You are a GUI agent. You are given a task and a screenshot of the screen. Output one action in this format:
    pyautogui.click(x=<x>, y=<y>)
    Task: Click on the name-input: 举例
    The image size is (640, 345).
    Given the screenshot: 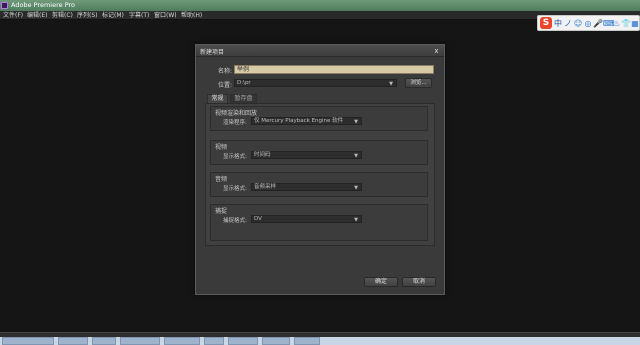 What is the action you would take?
    pyautogui.click(x=334, y=69)
    